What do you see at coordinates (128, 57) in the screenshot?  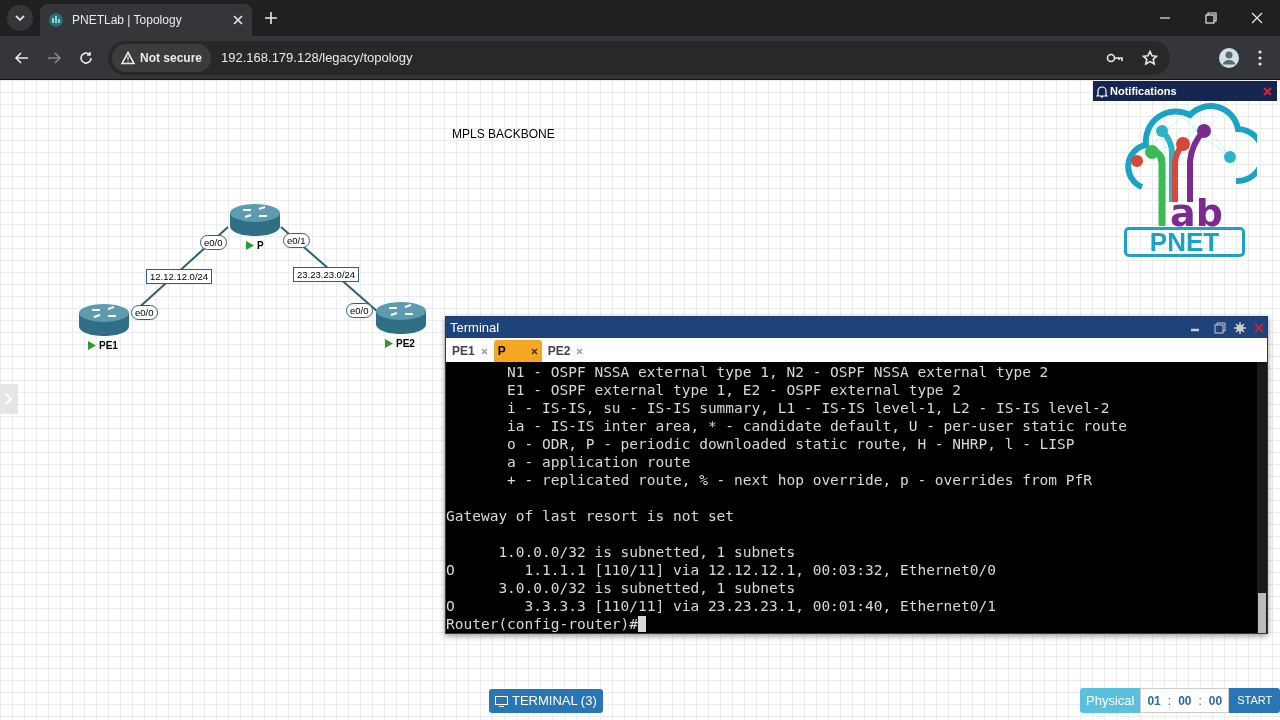 I see `warning-icon` at bounding box center [128, 57].